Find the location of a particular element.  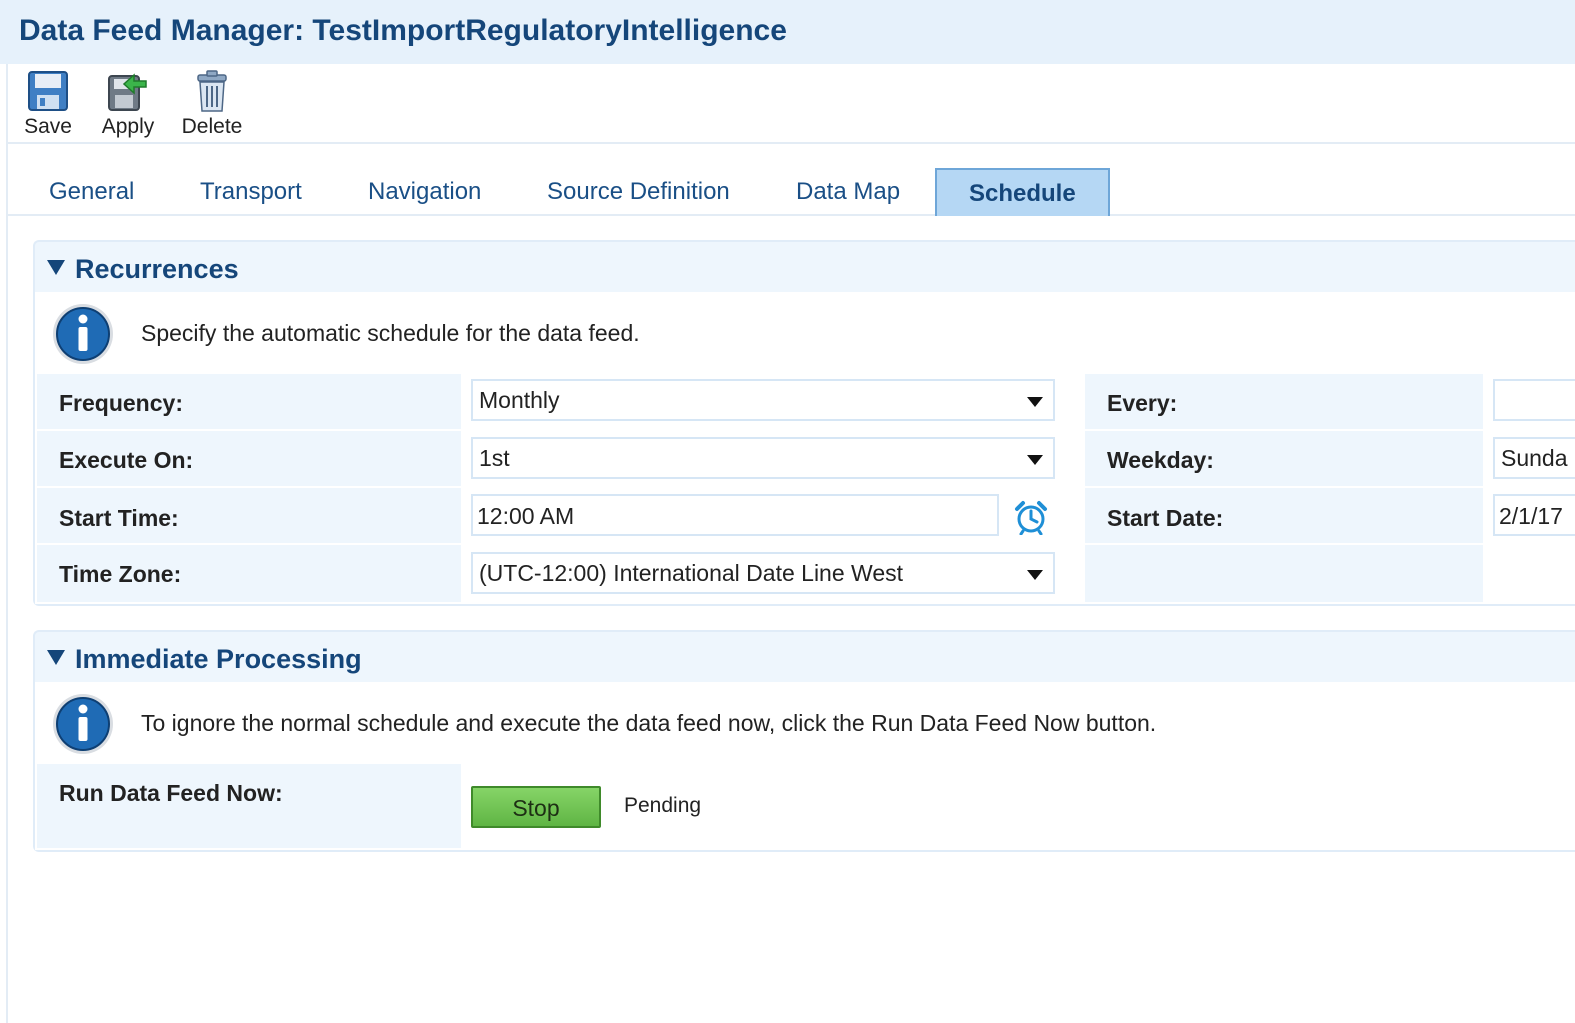

apply-label: Apply is located at coordinates (128, 126).